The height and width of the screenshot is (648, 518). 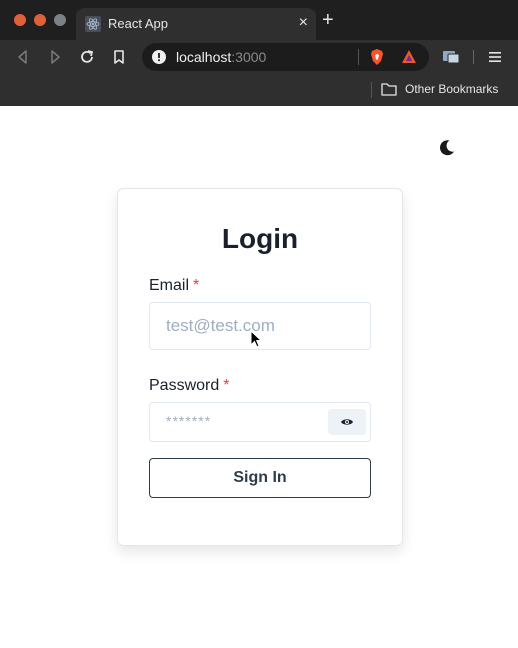 I want to click on forward-icon, so click(x=55, y=57).